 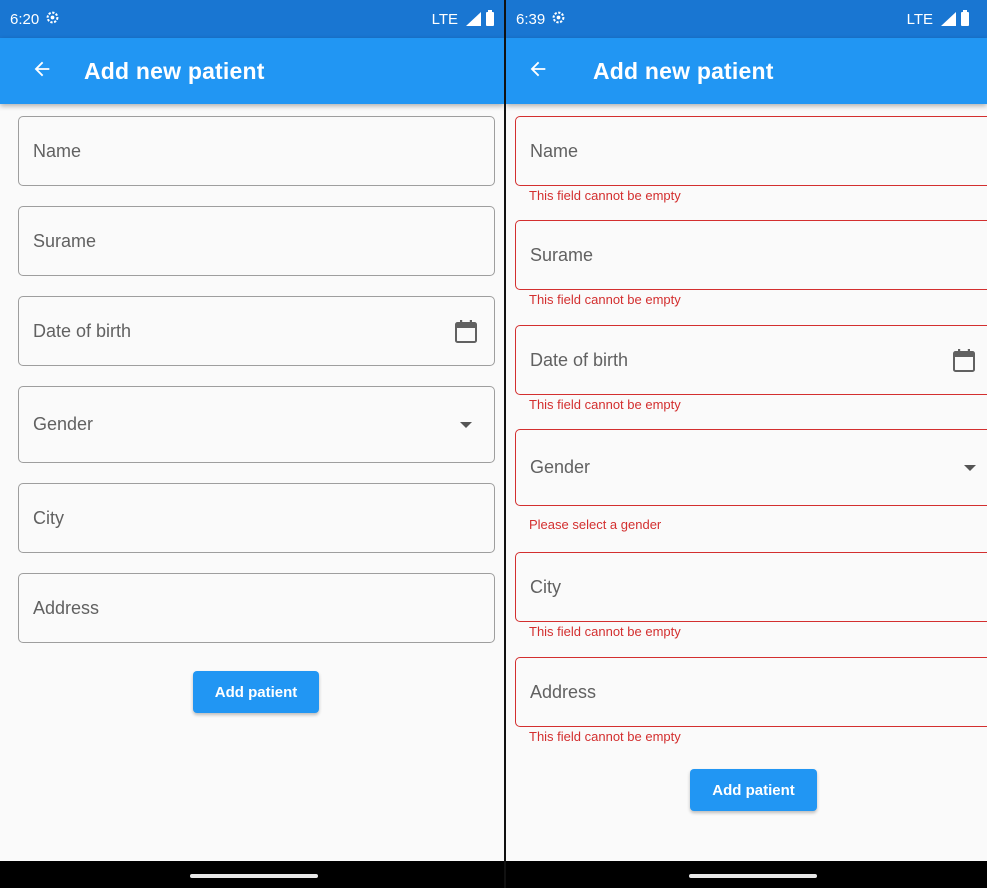 What do you see at coordinates (595, 524) in the screenshot?
I see `gender-error-message: Please select a gender` at bounding box center [595, 524].